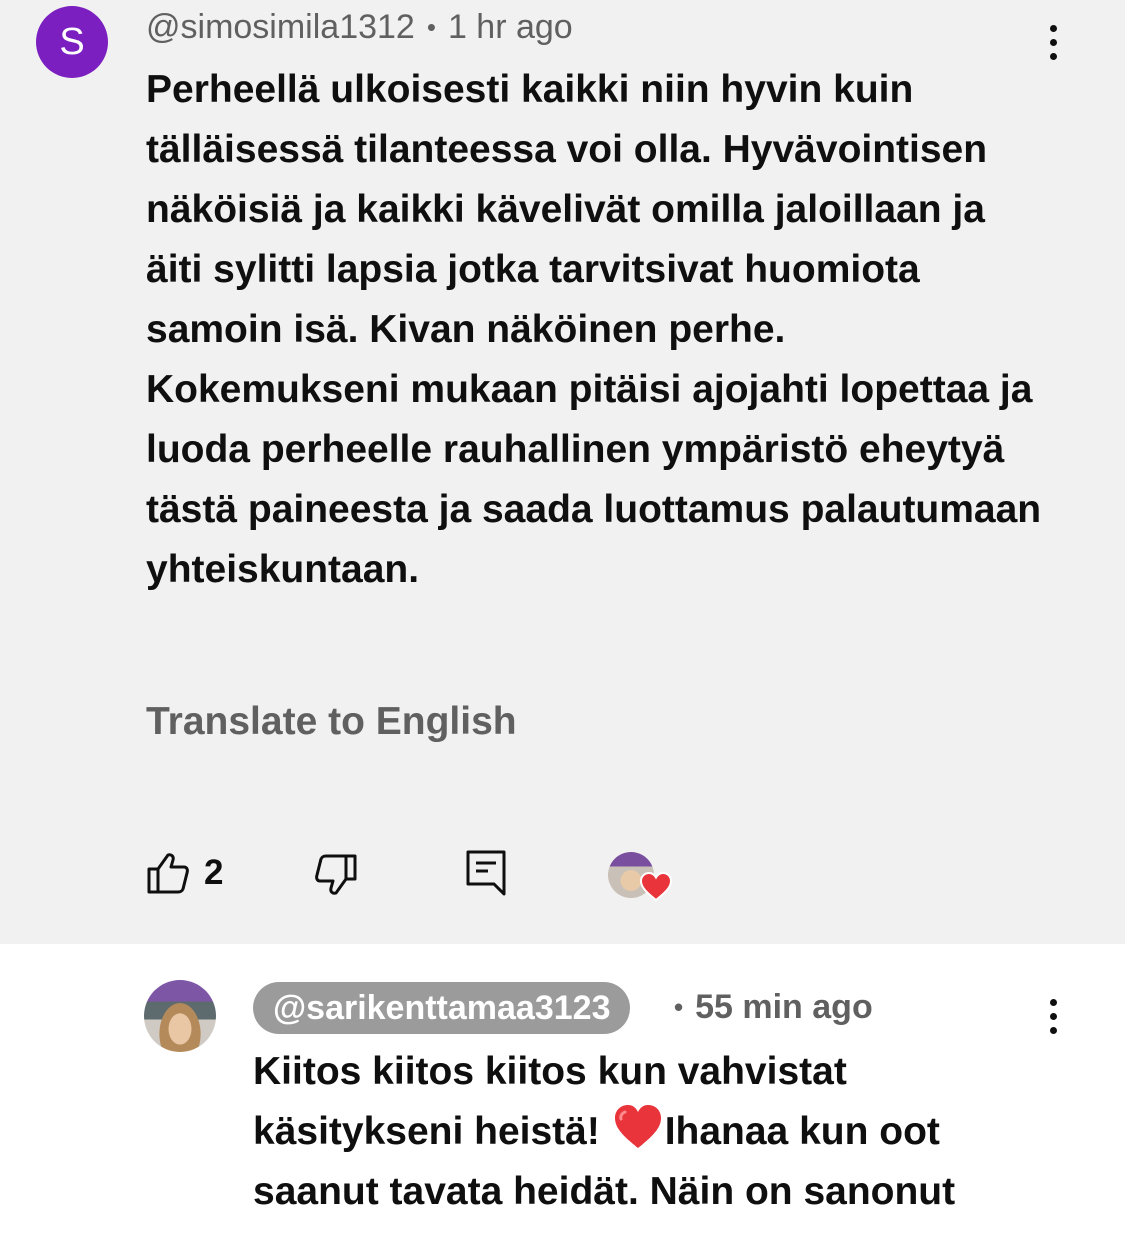 The height and width of the screenshot is (1243, 1125). I want to click on creator-heart, so click(641, 878).